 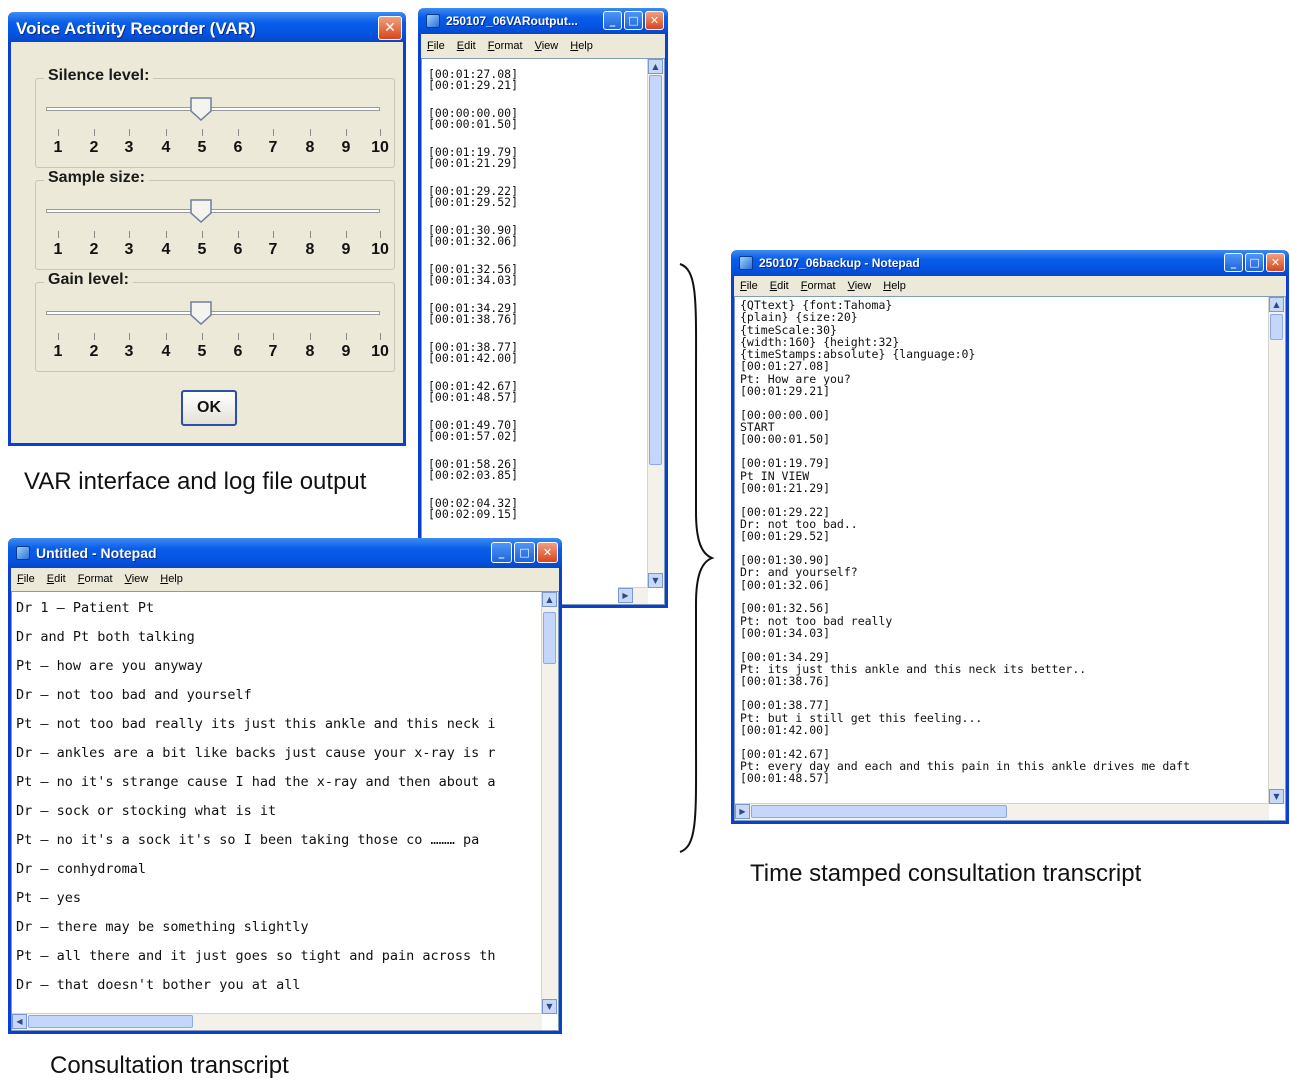 I want to click on notepad-icon, so click(x=433, y=21).